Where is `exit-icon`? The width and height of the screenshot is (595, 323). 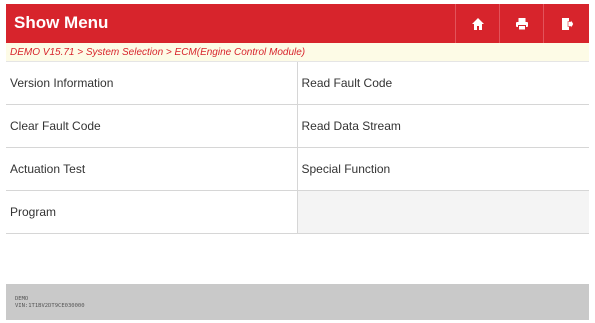 exit-icon is located at coordinates (568, 23).